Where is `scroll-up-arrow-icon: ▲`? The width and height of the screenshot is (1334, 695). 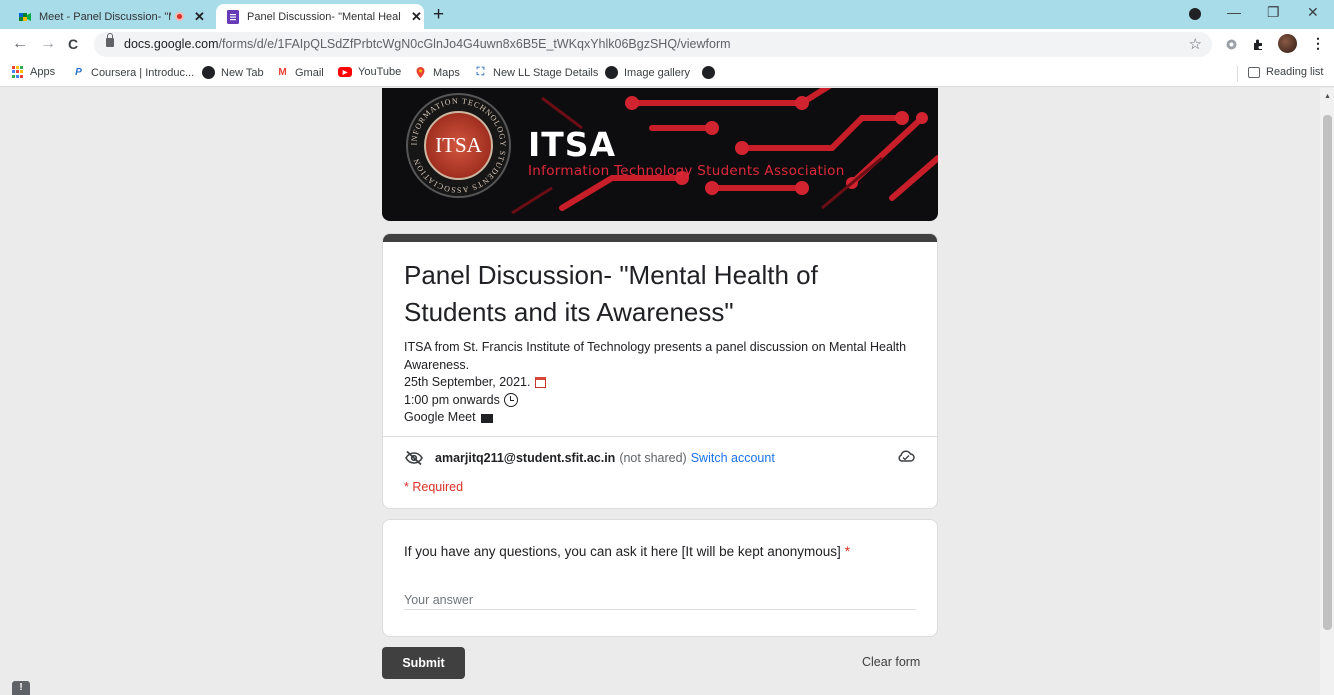 scroll-up-arrow-icon: ▲ is located at coordinates (1327, 96).